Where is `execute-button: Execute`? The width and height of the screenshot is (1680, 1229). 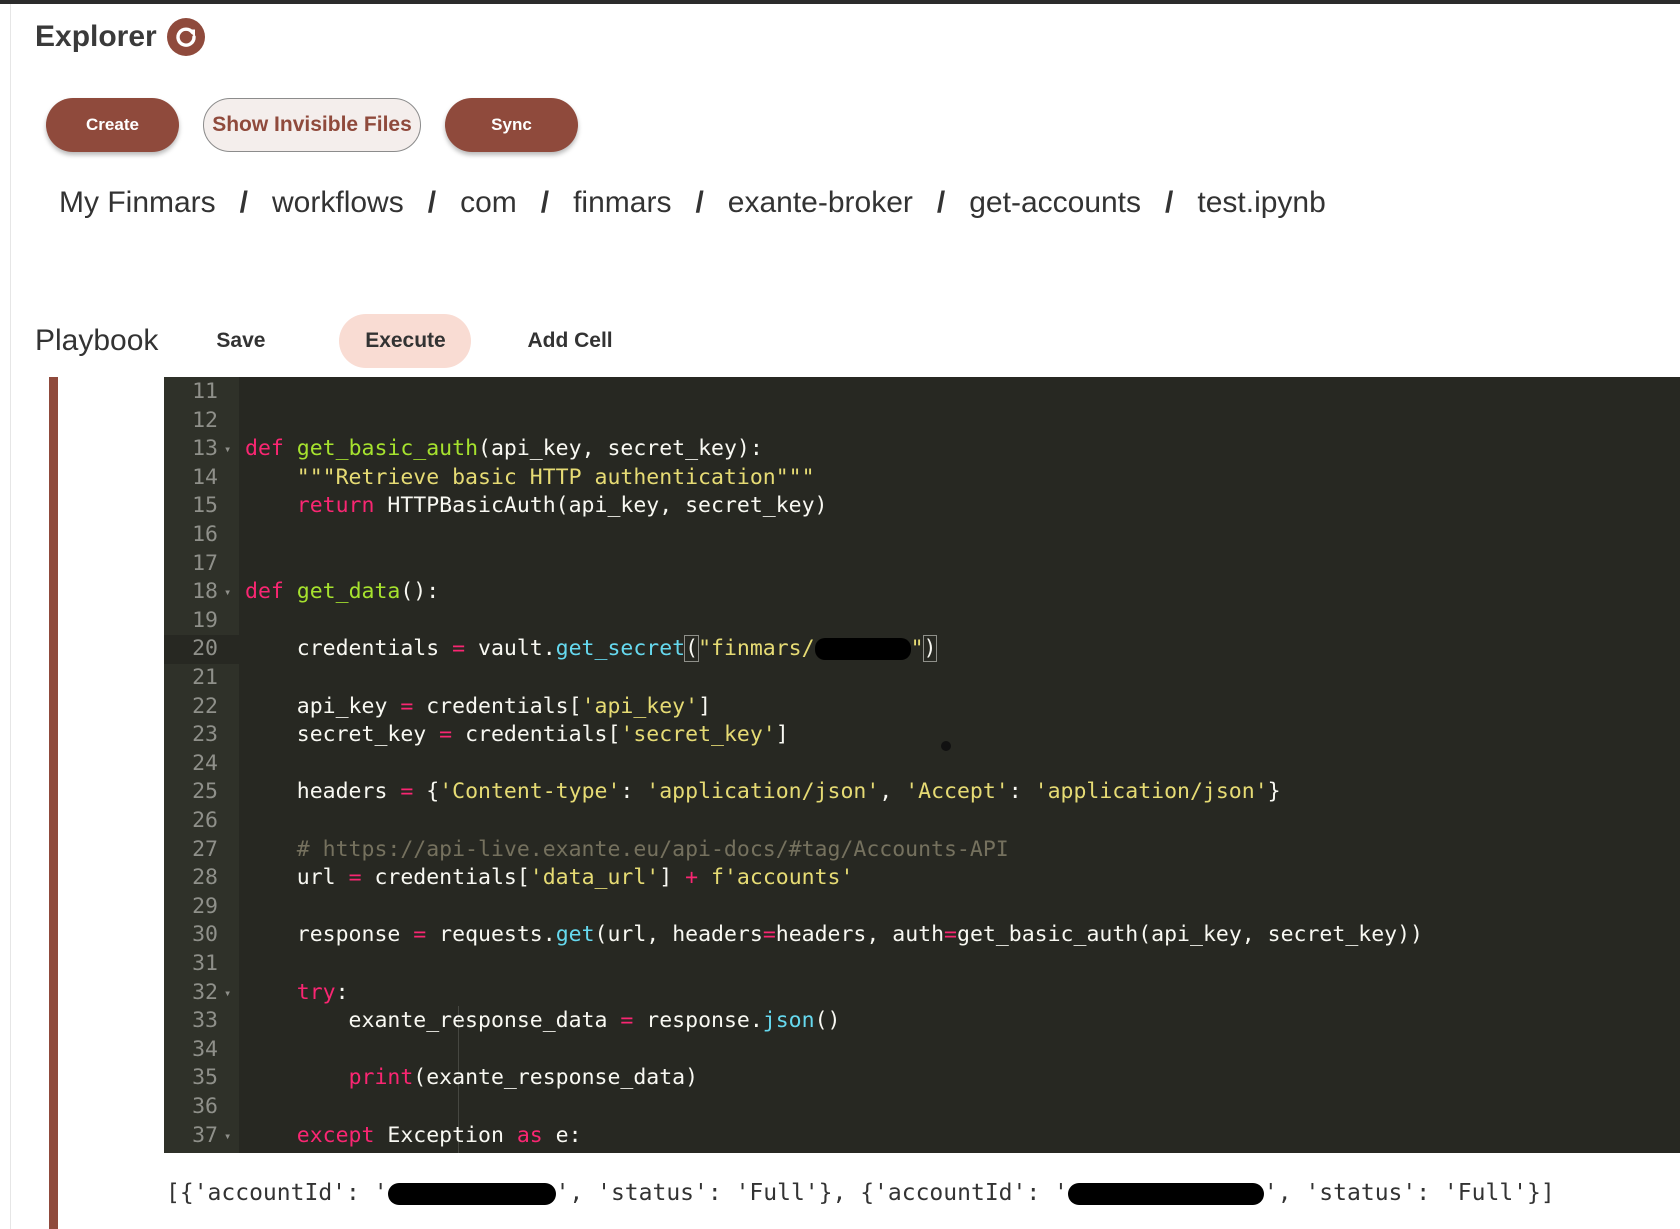 execute-button: Execute is located at coordinates (405, 341).